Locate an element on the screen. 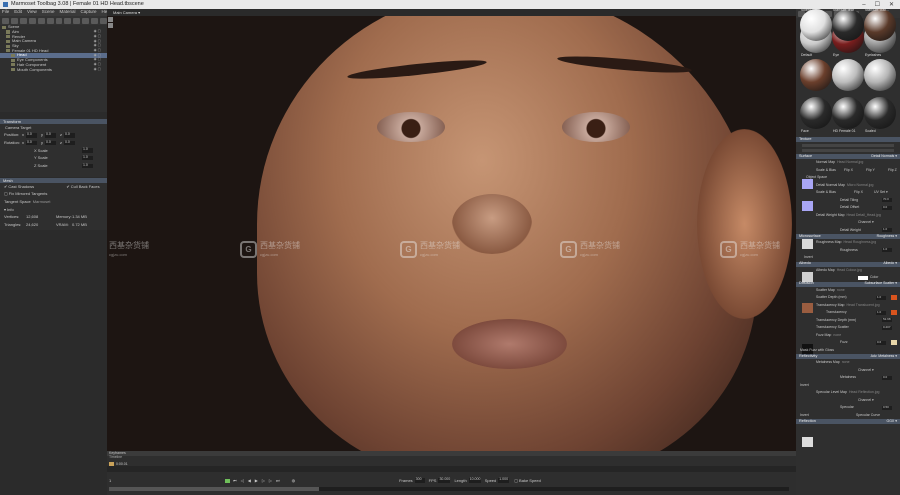 This screenshot has width=900, height=495. position-z-field: 0.0 is located at coordinates (69, 135).